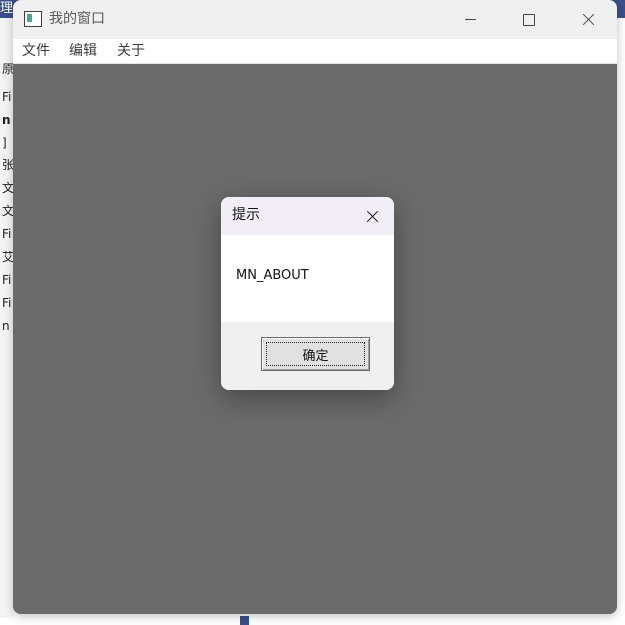 The image size is (625, 625). Describe the element at coordinates (315, 51) in the screenshot. I see `menu-bar: 文件 编辑 关于` at that location.